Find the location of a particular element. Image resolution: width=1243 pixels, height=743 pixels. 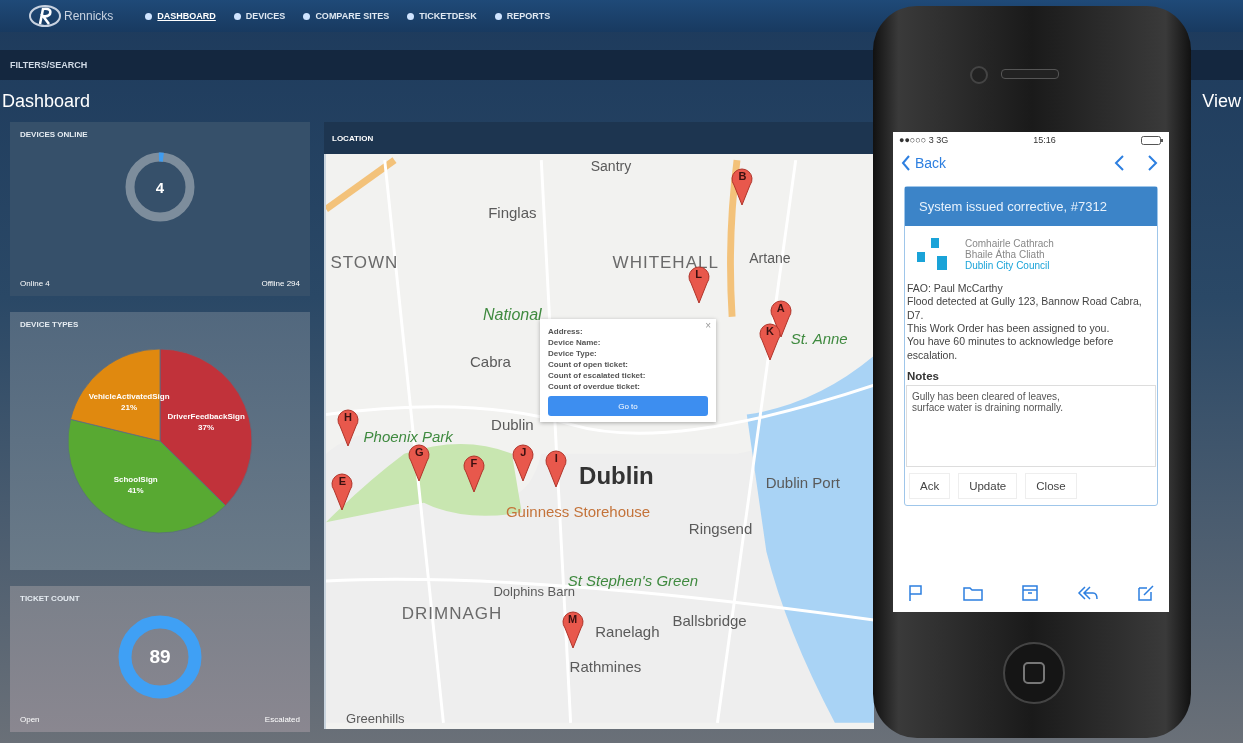

panel-title: DEVICE TYPES is located at coordinates (49, 324).